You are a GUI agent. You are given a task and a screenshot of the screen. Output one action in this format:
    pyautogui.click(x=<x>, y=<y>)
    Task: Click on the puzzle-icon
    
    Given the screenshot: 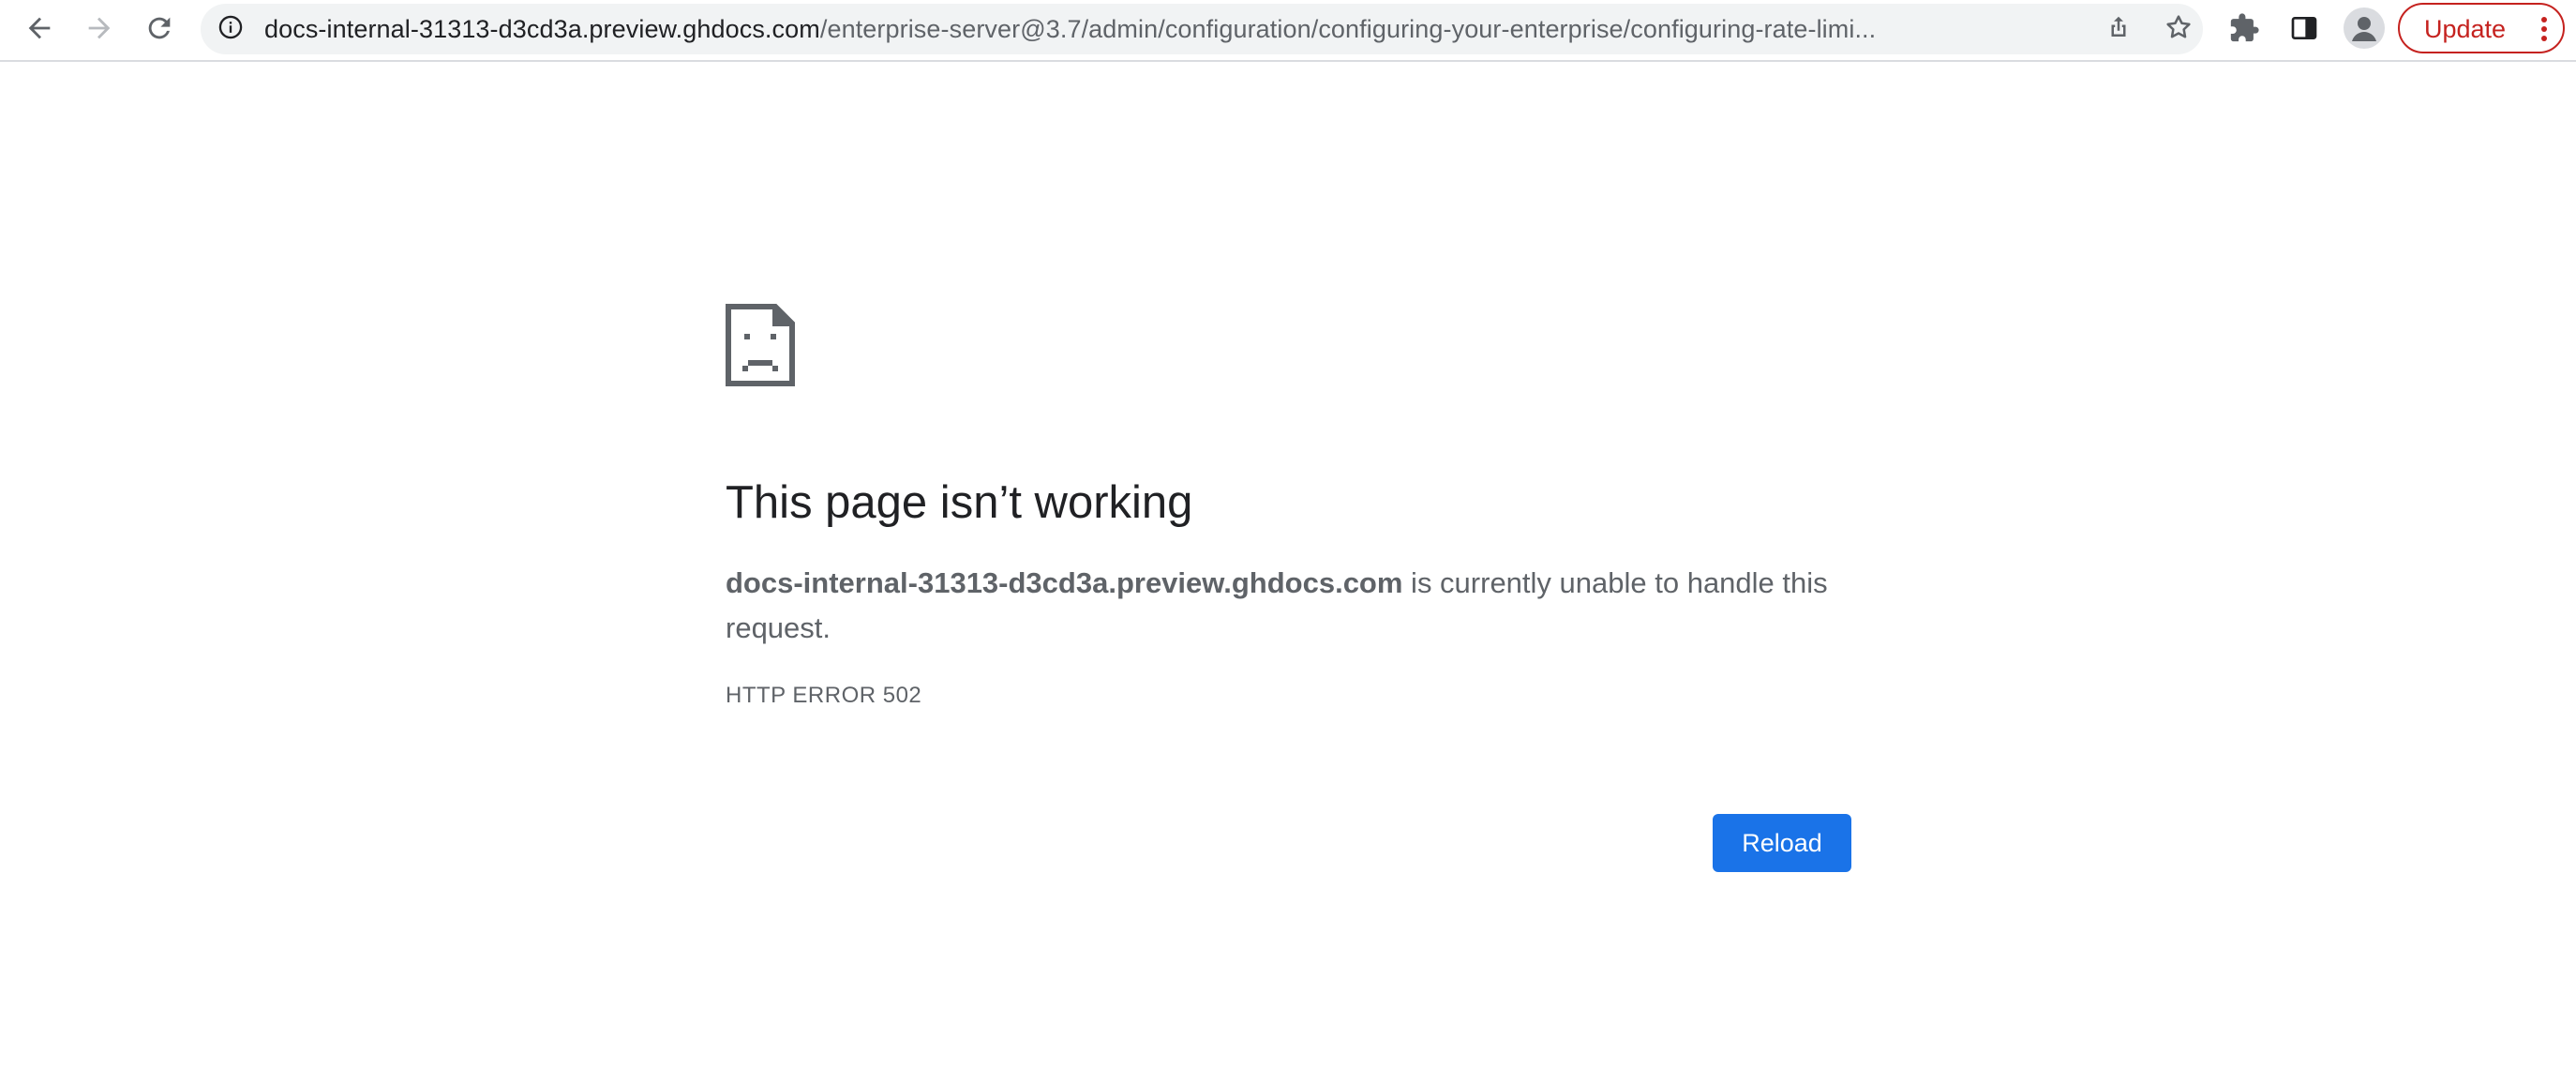 What is the action you would take?
    pyautogui.click(x=2244, y=28)
    